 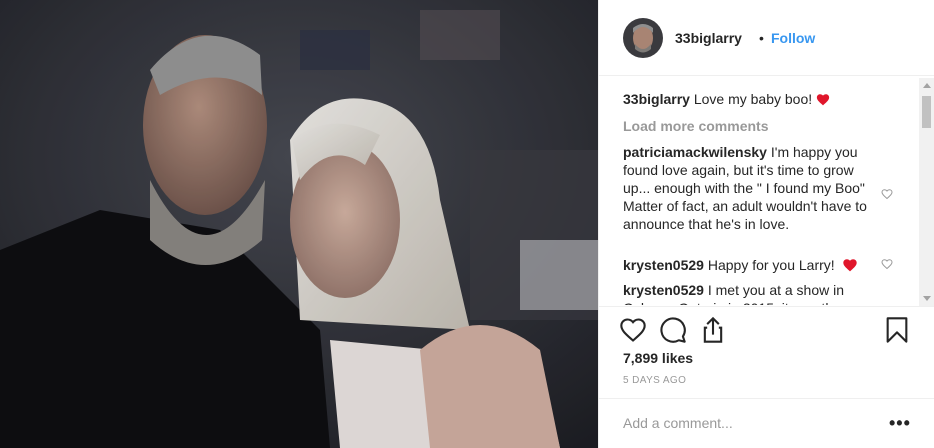 I want to click on add-comment-bar: Add a comment... •••, so click(x=766, y=423).